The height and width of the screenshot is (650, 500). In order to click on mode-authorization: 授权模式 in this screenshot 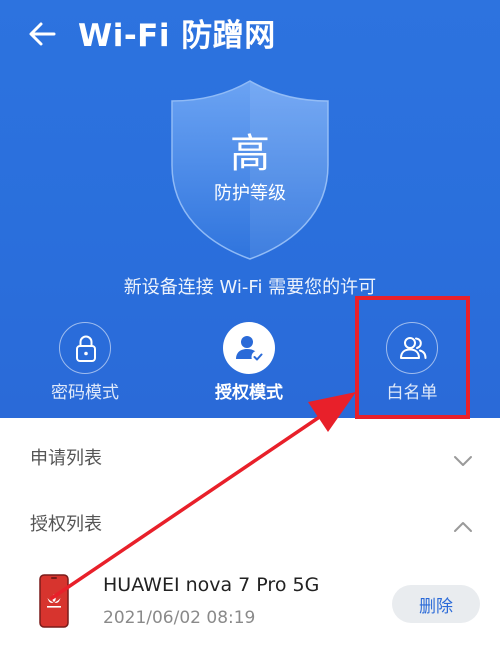, I will do `click(250, 365)`.